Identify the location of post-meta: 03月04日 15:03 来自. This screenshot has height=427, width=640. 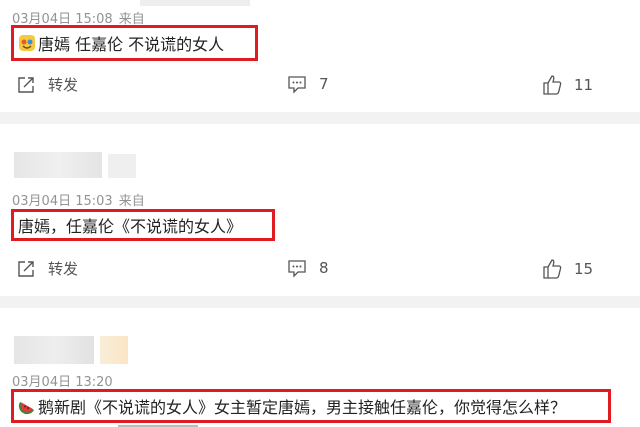
(78, 199).